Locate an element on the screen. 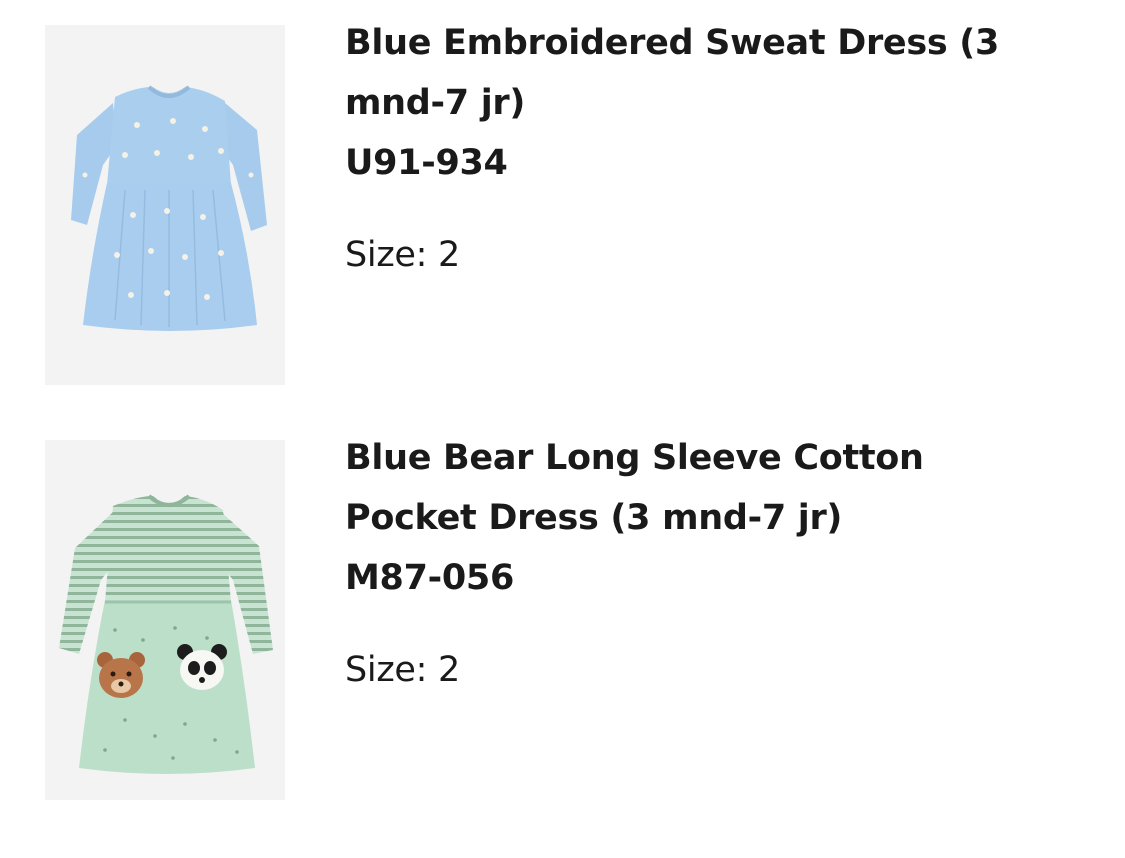  product-code: M87-056 is located at coordinates (430, 578).